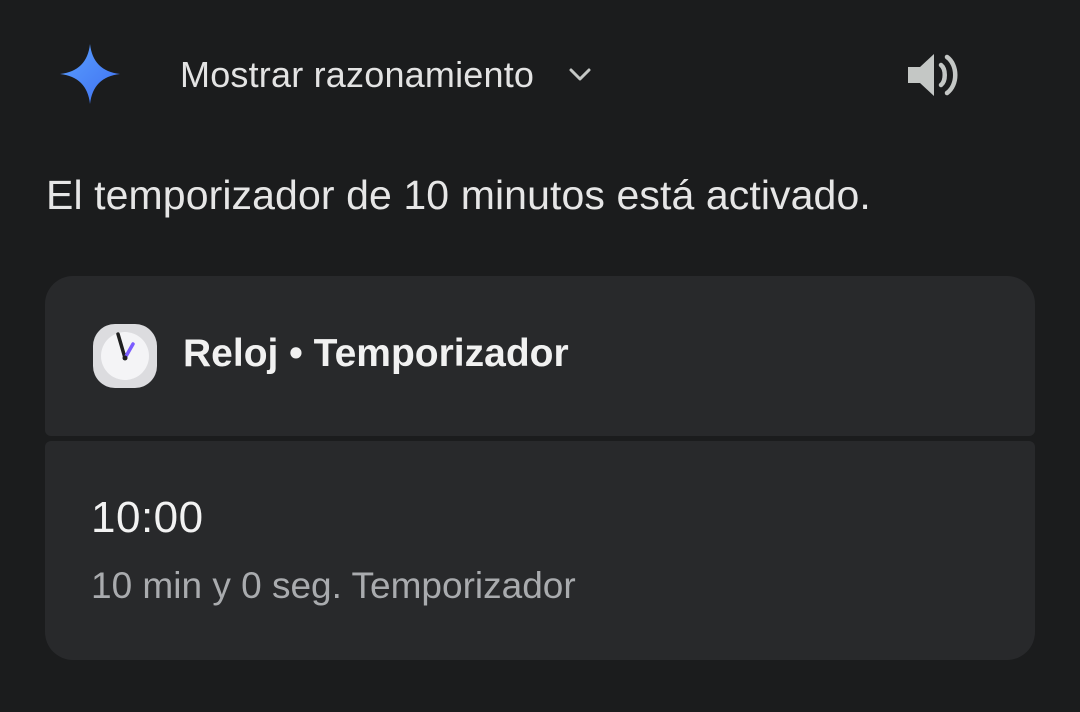  What do you see at coordinates (90, 74) in the screenshot?
I see `gemini-sparkle-icon` at bounding box center [90, 74].